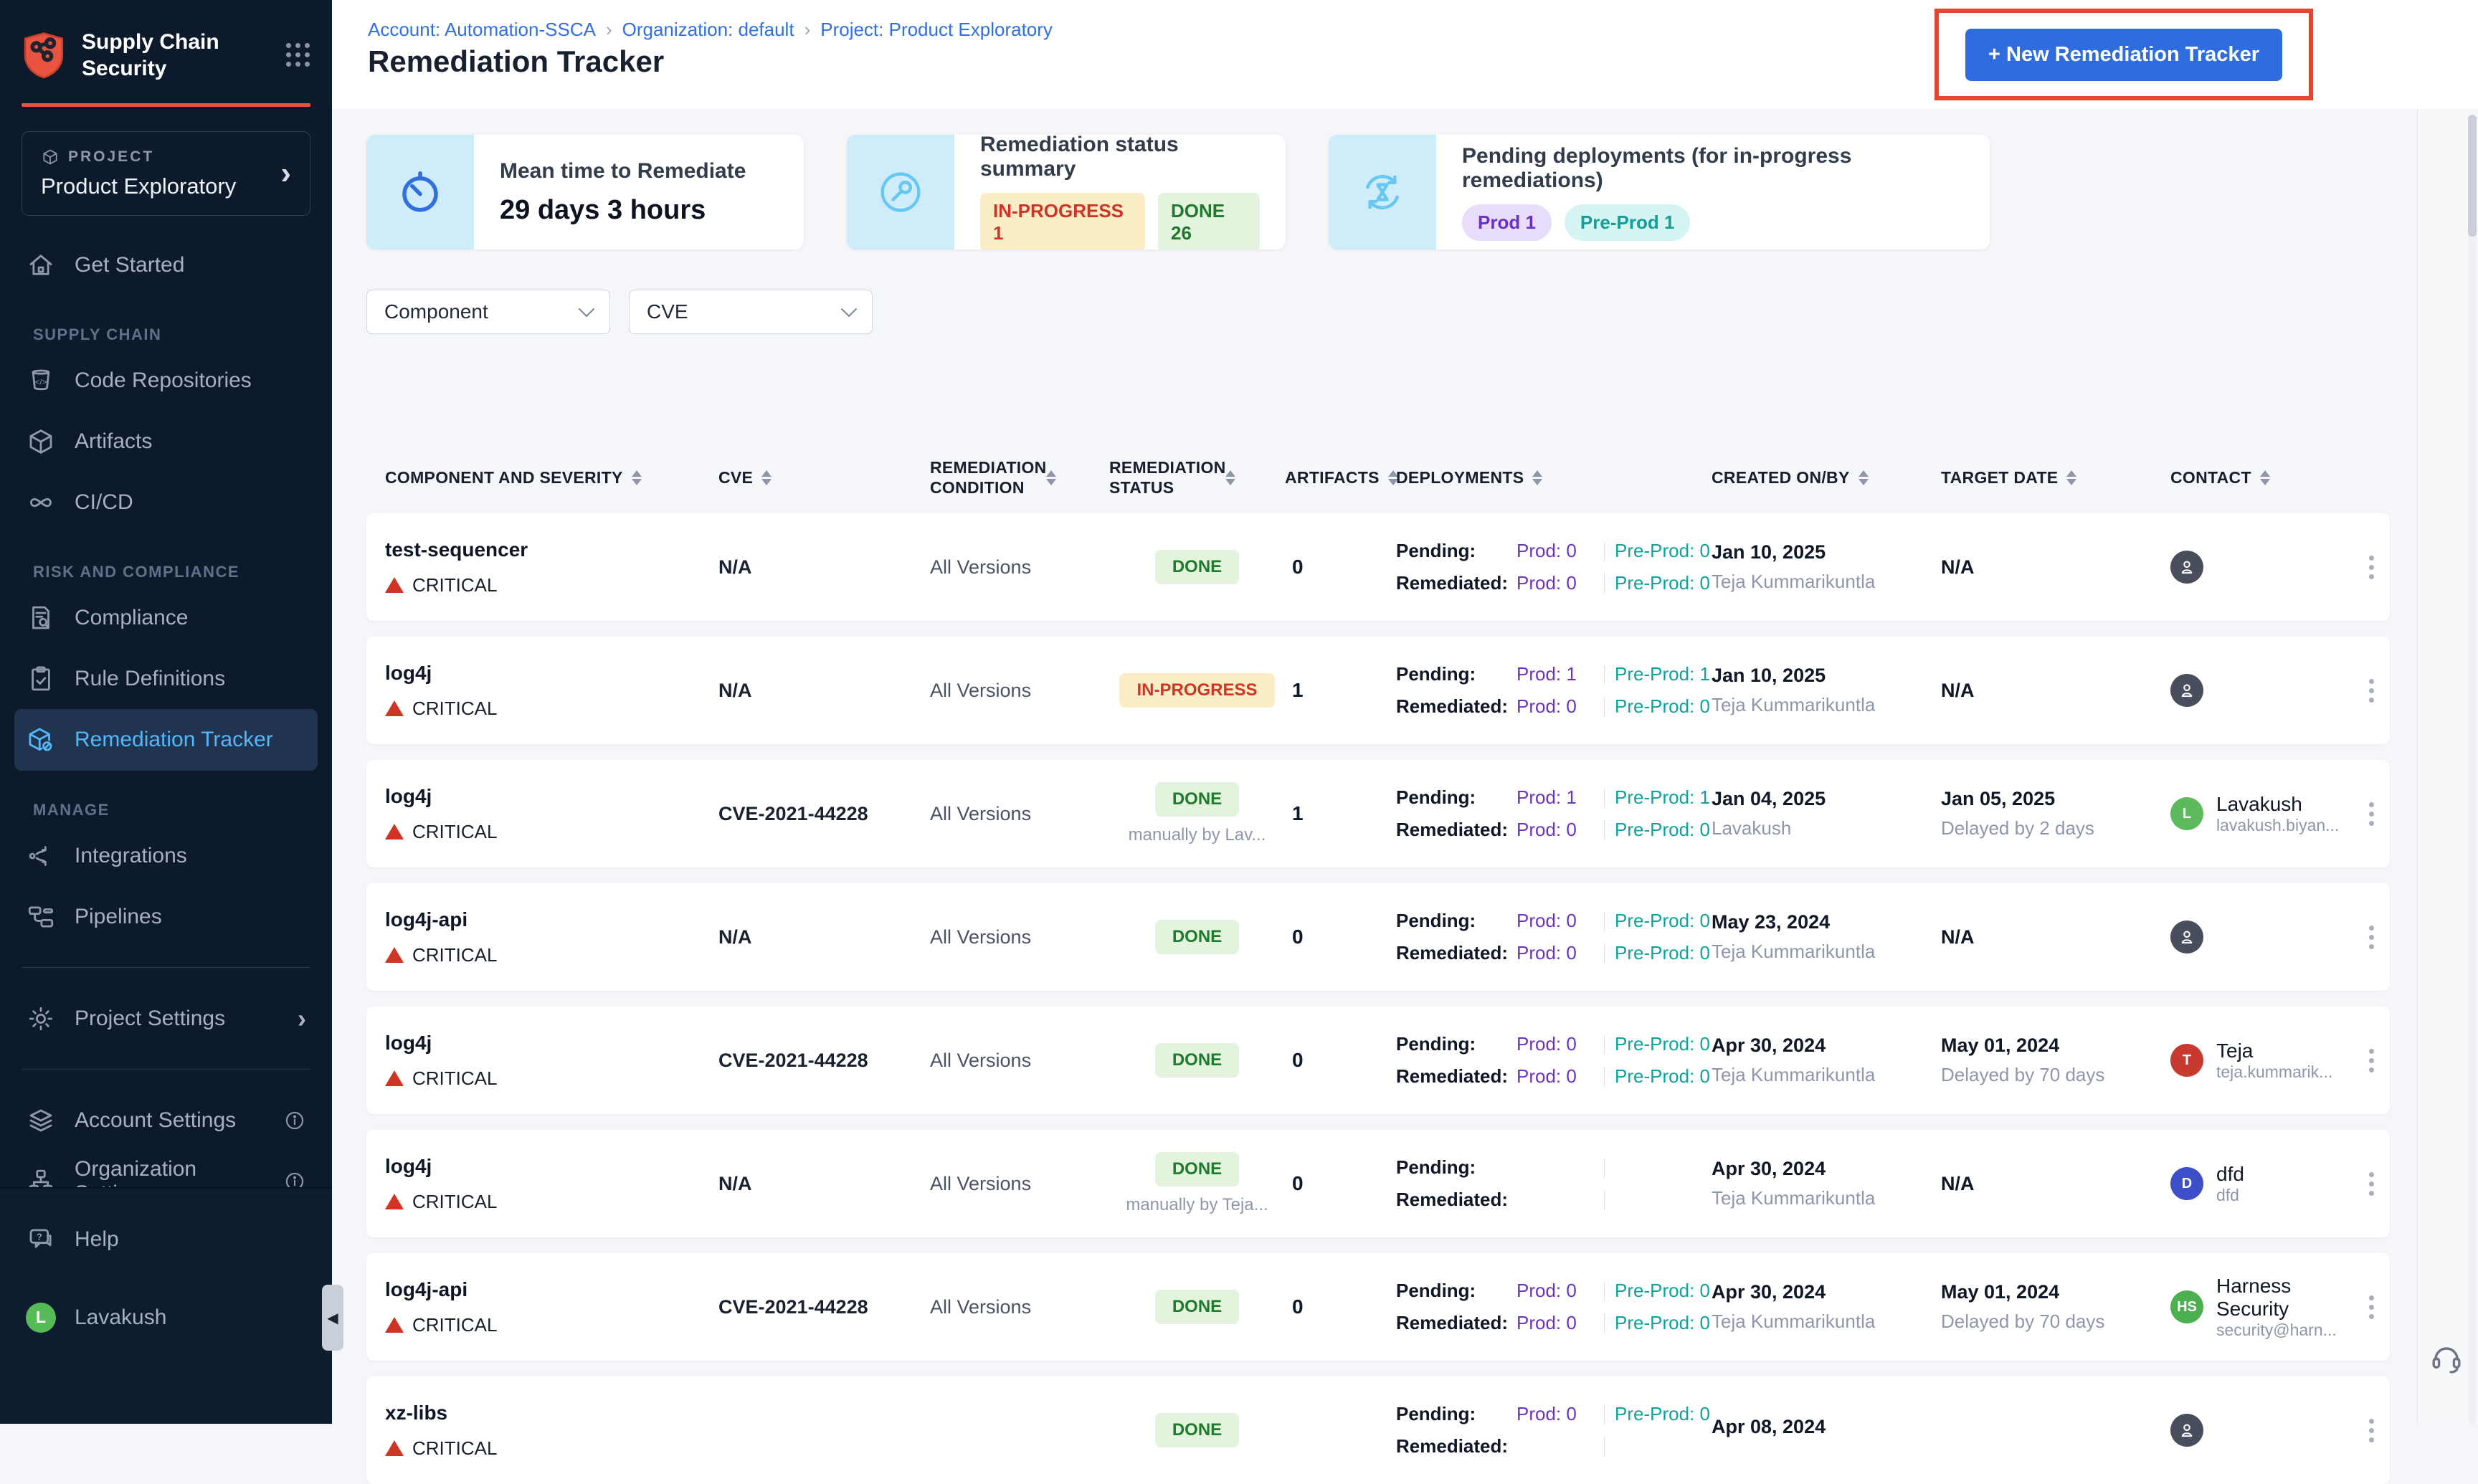  What do you see at coordinates (166, 503) in the screenshot?
I see `sidebar-item-cicd: CI/CD` at bounding box center [166, 503].